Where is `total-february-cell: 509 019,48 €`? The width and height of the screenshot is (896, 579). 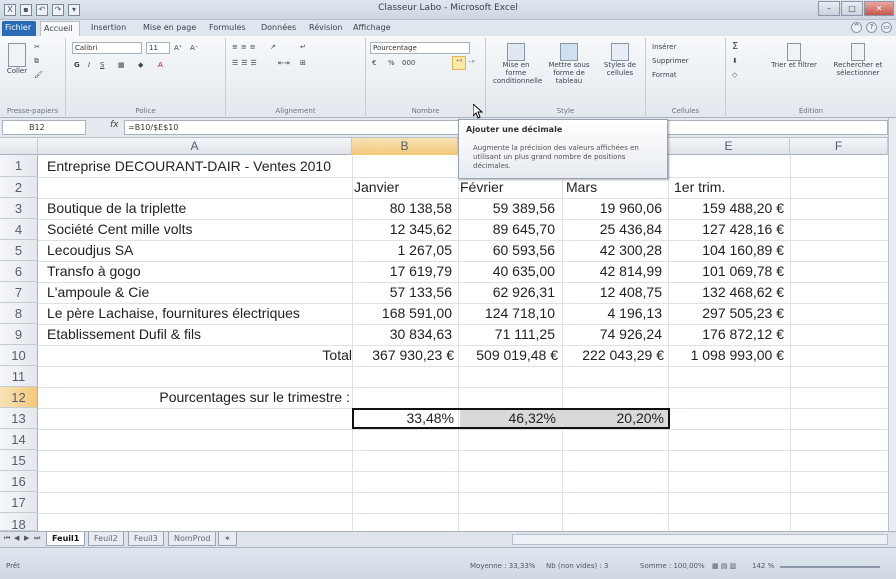
total-february-cell: 509 019,48 € is located at coordinates (517, 355).